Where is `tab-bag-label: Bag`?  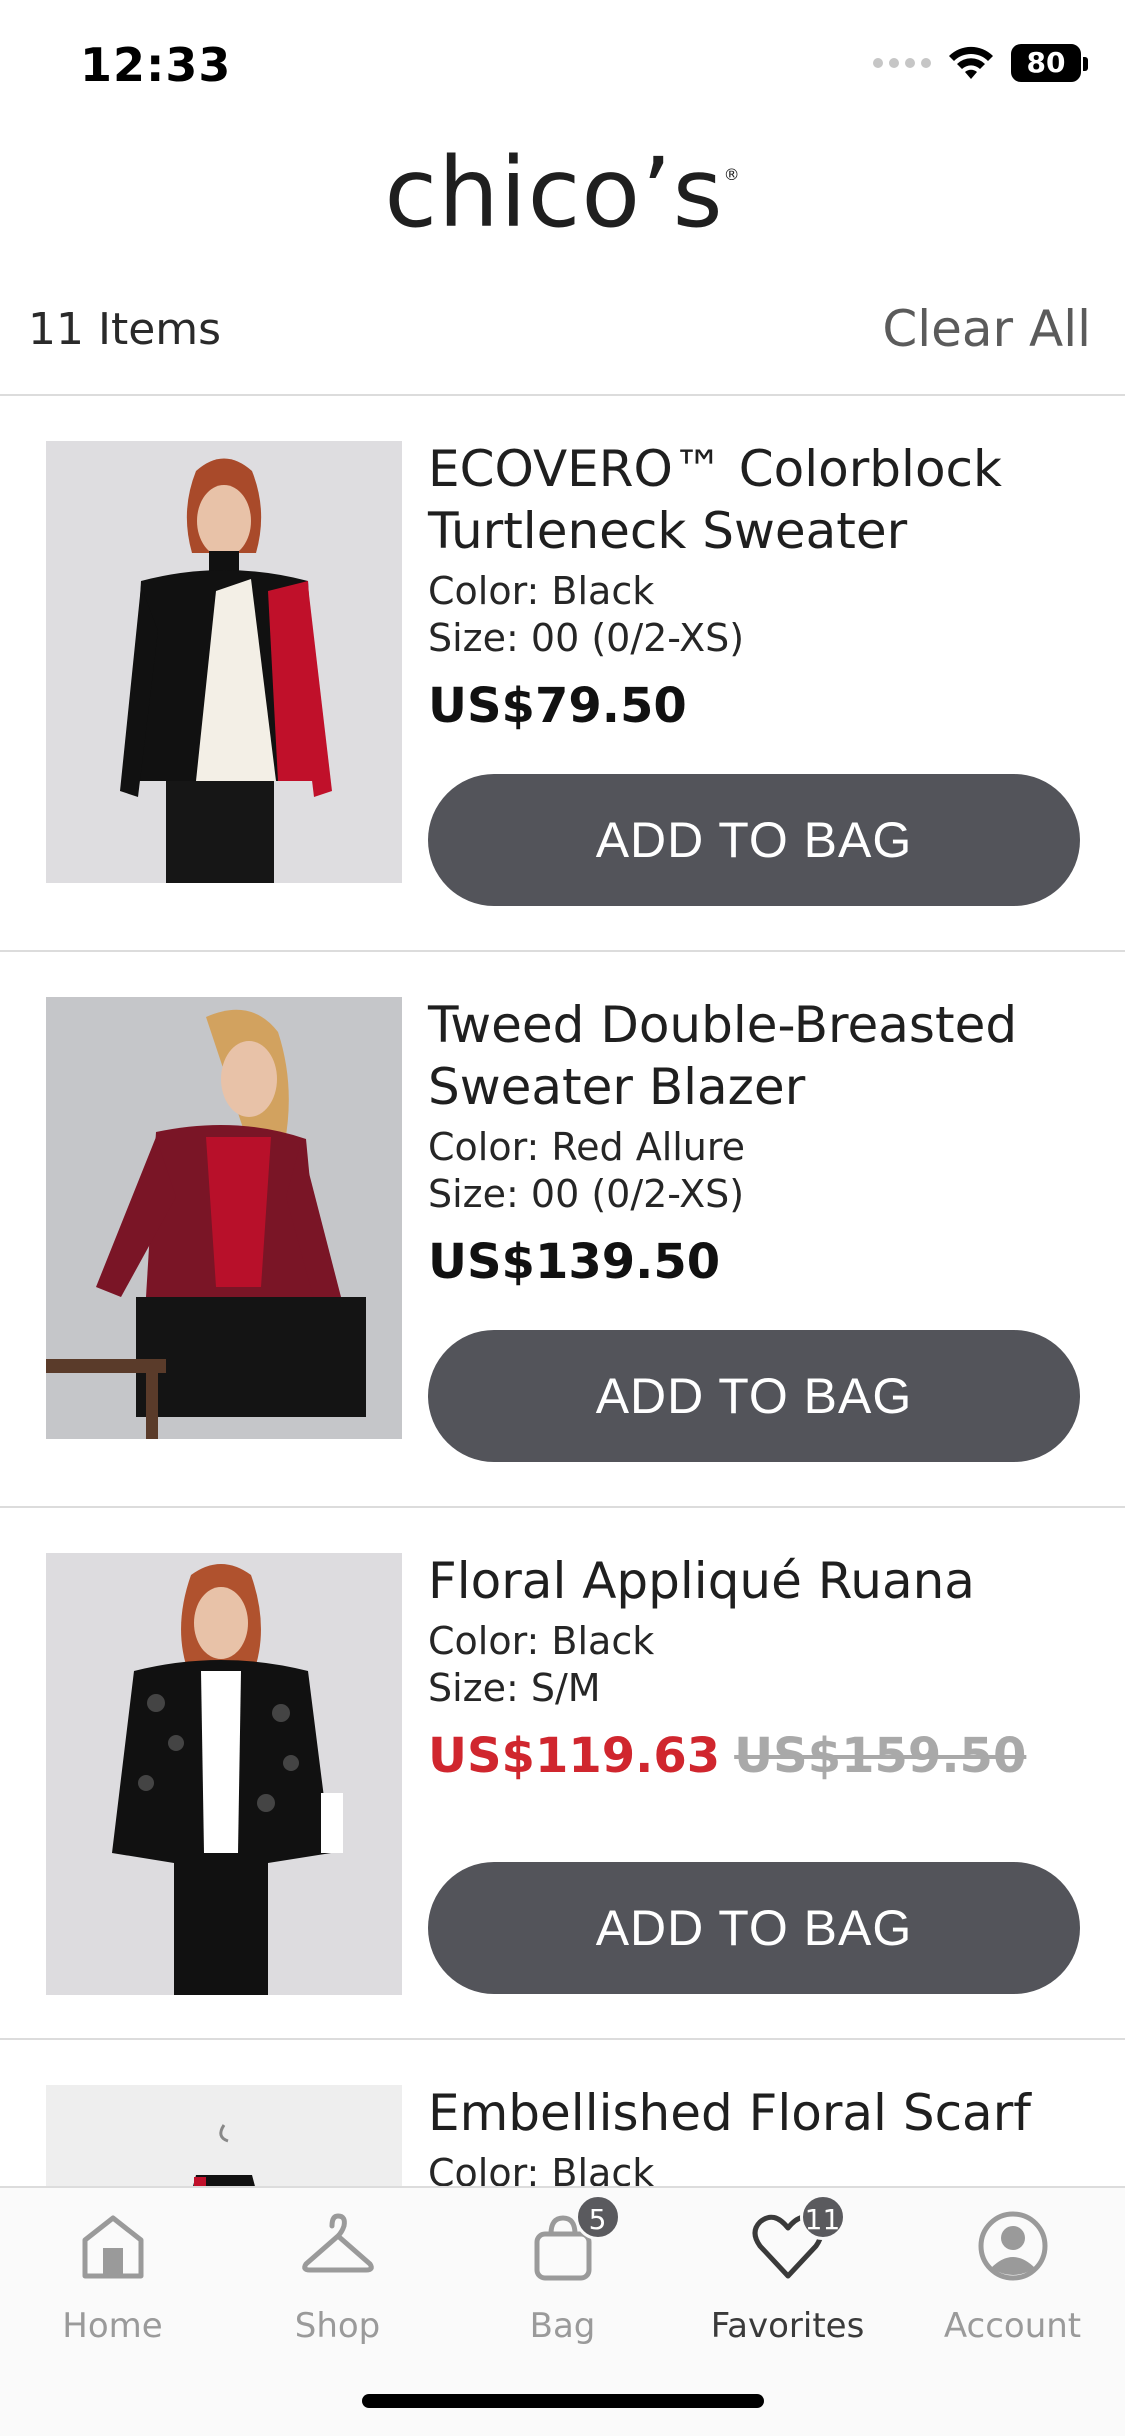 tab-bag-label: Bag is located at coordinates (562, 2326).